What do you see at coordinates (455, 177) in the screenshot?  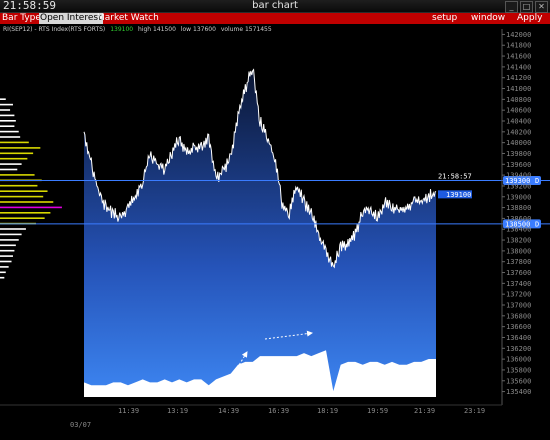 I see `upper-level-time: 21:58:57` at bounding box center [455, 177].